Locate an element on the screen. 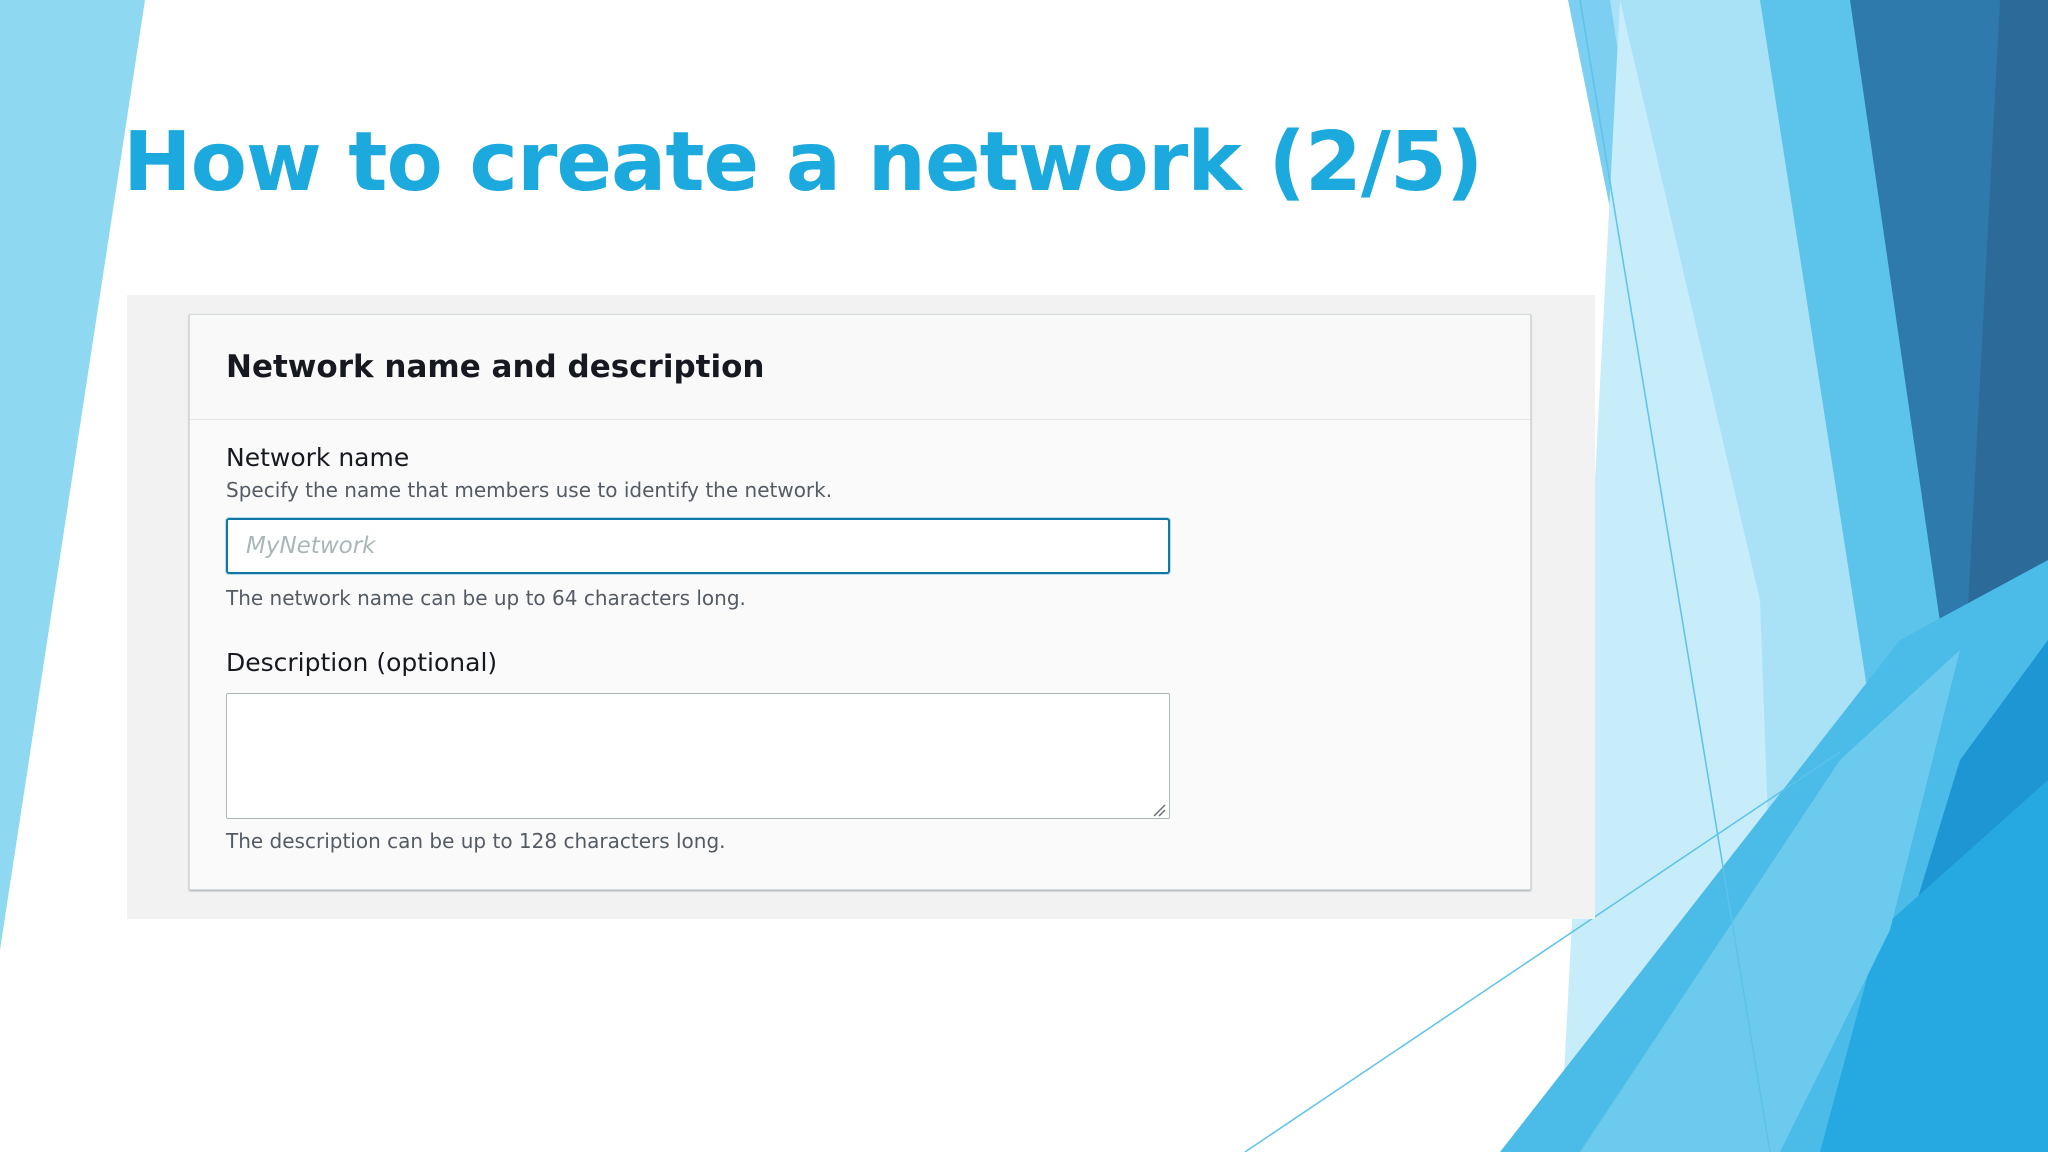  section-title: Network name and description is located at coordinates (495, 367).